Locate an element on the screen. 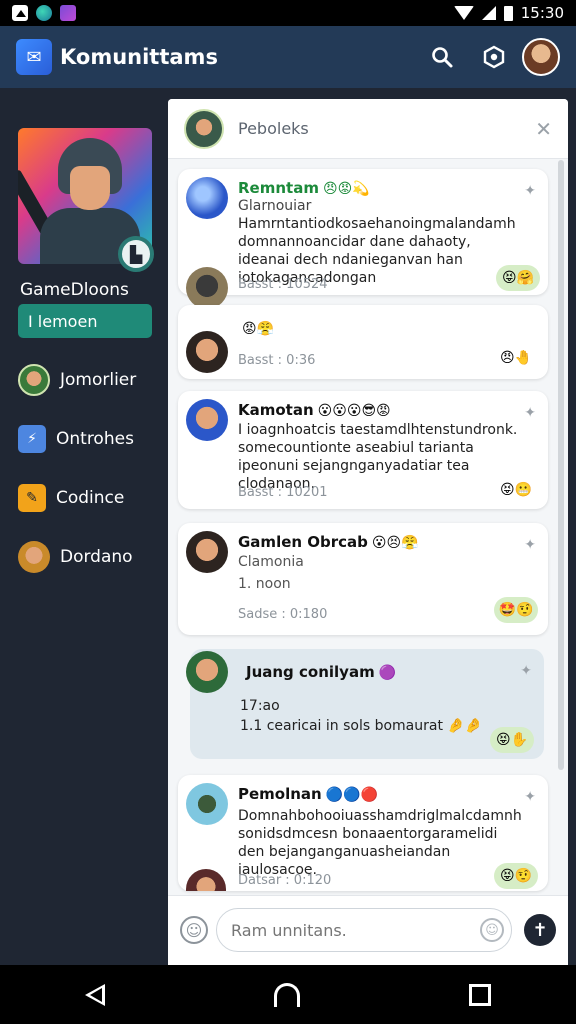 The image size is (576, 1024). message-reactions: 😝🤨 is located at coordinates (516, 876).